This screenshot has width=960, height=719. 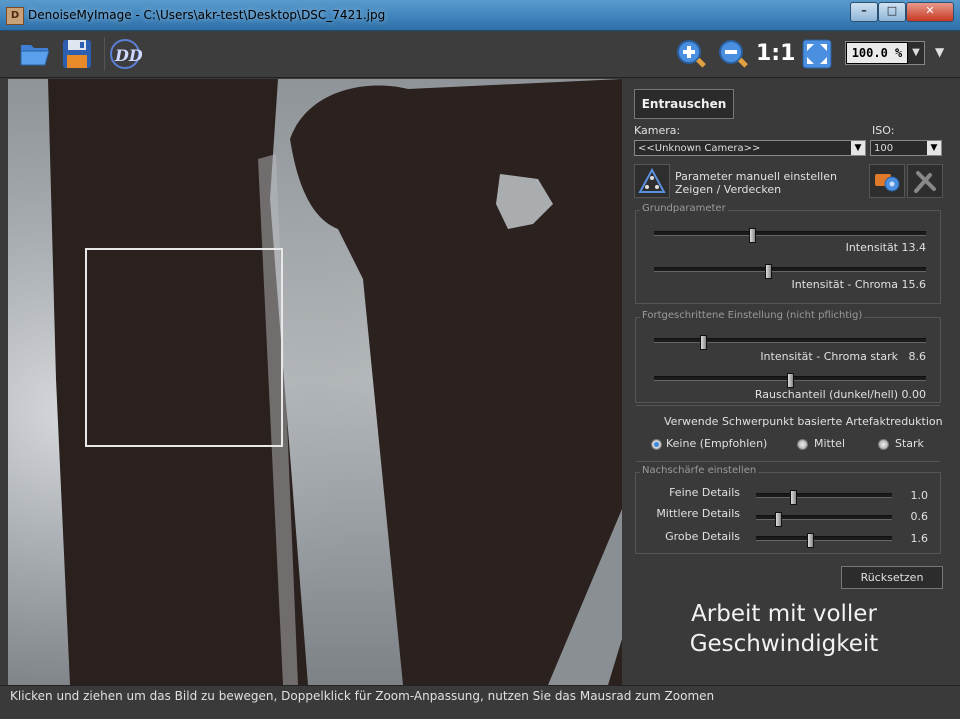 What do you see at coordinates (184, 347) in the screenshot?
I see `selection-rectangle` at bounding box center [184, 347].